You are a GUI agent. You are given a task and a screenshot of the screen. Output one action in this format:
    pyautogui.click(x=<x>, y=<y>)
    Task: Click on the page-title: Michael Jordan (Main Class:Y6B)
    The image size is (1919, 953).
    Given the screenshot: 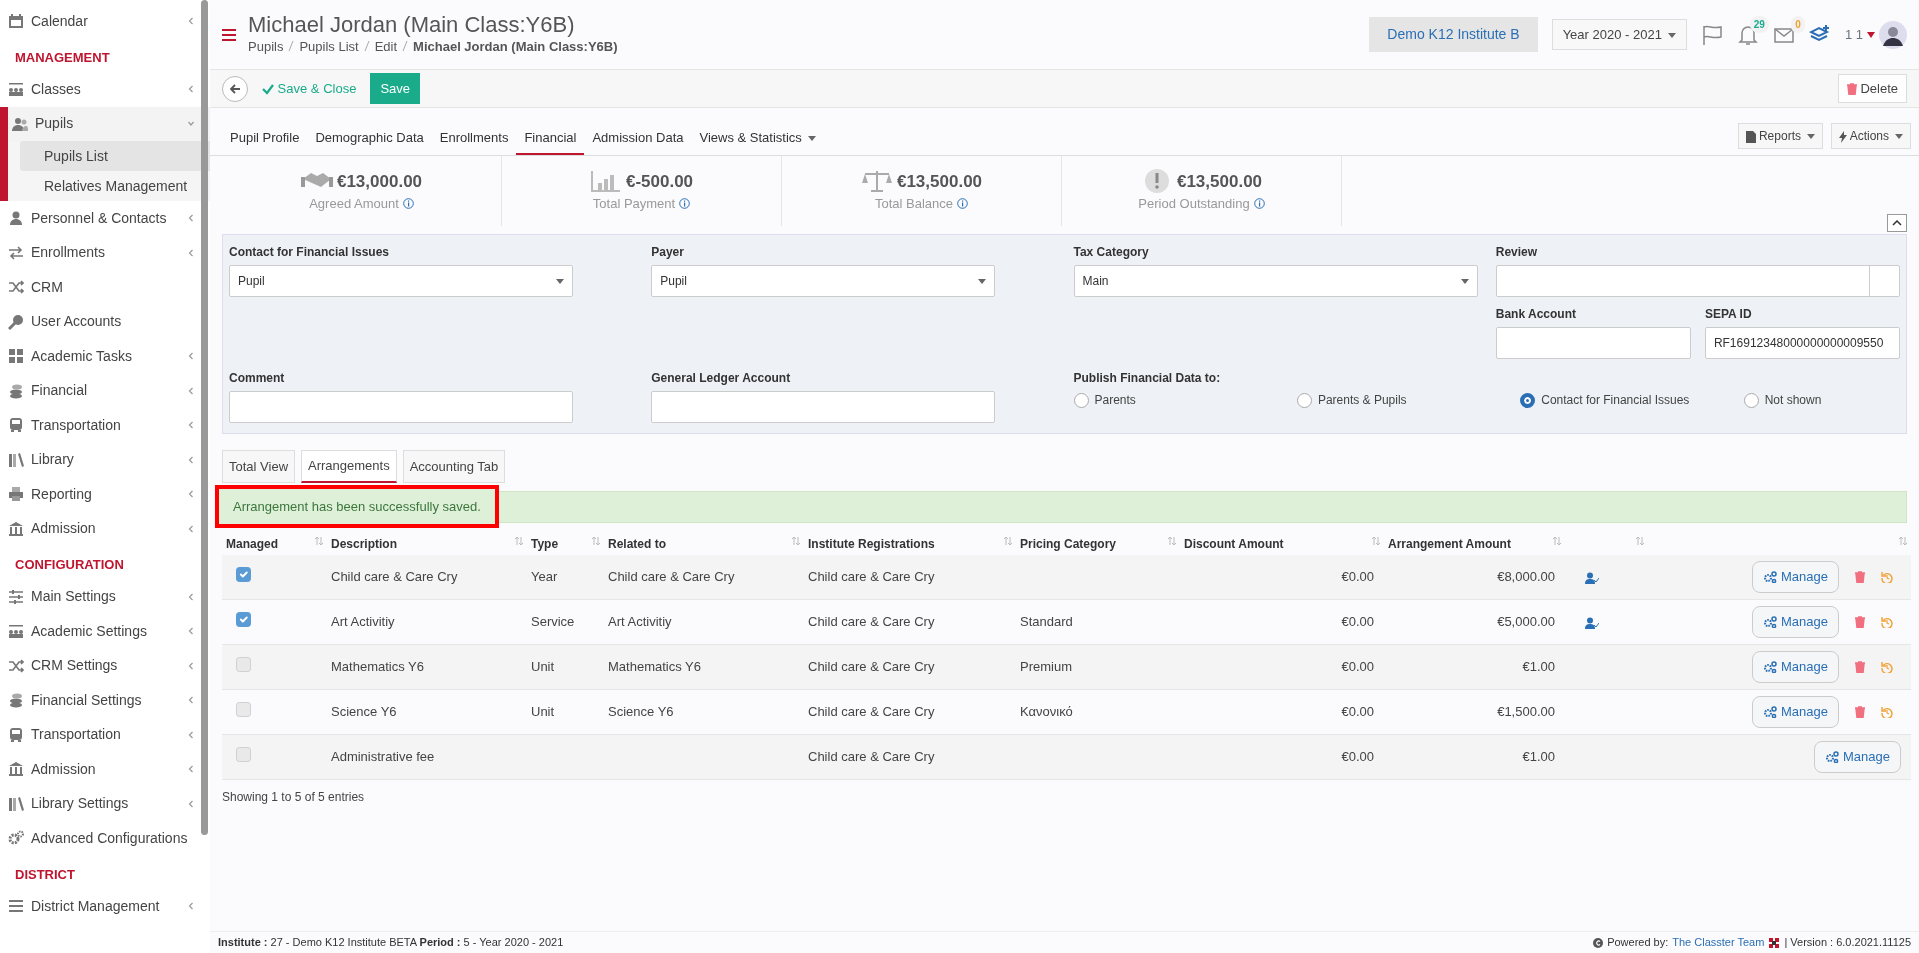 What is the action you would take?
    pyautogui.click(x=412, y=24)
    